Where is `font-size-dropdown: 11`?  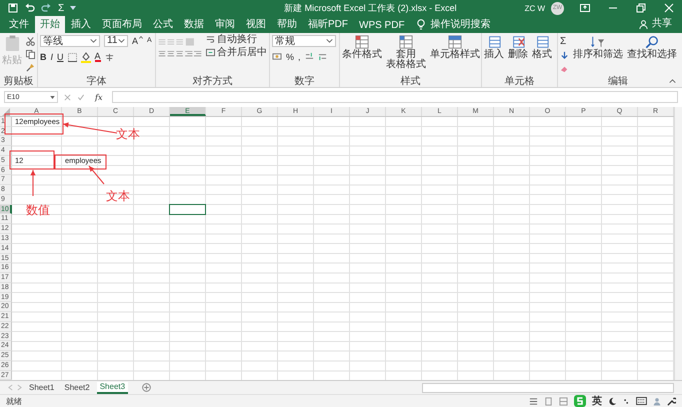
font-size-dropdown: 11 is located at coordinates (116, 40).